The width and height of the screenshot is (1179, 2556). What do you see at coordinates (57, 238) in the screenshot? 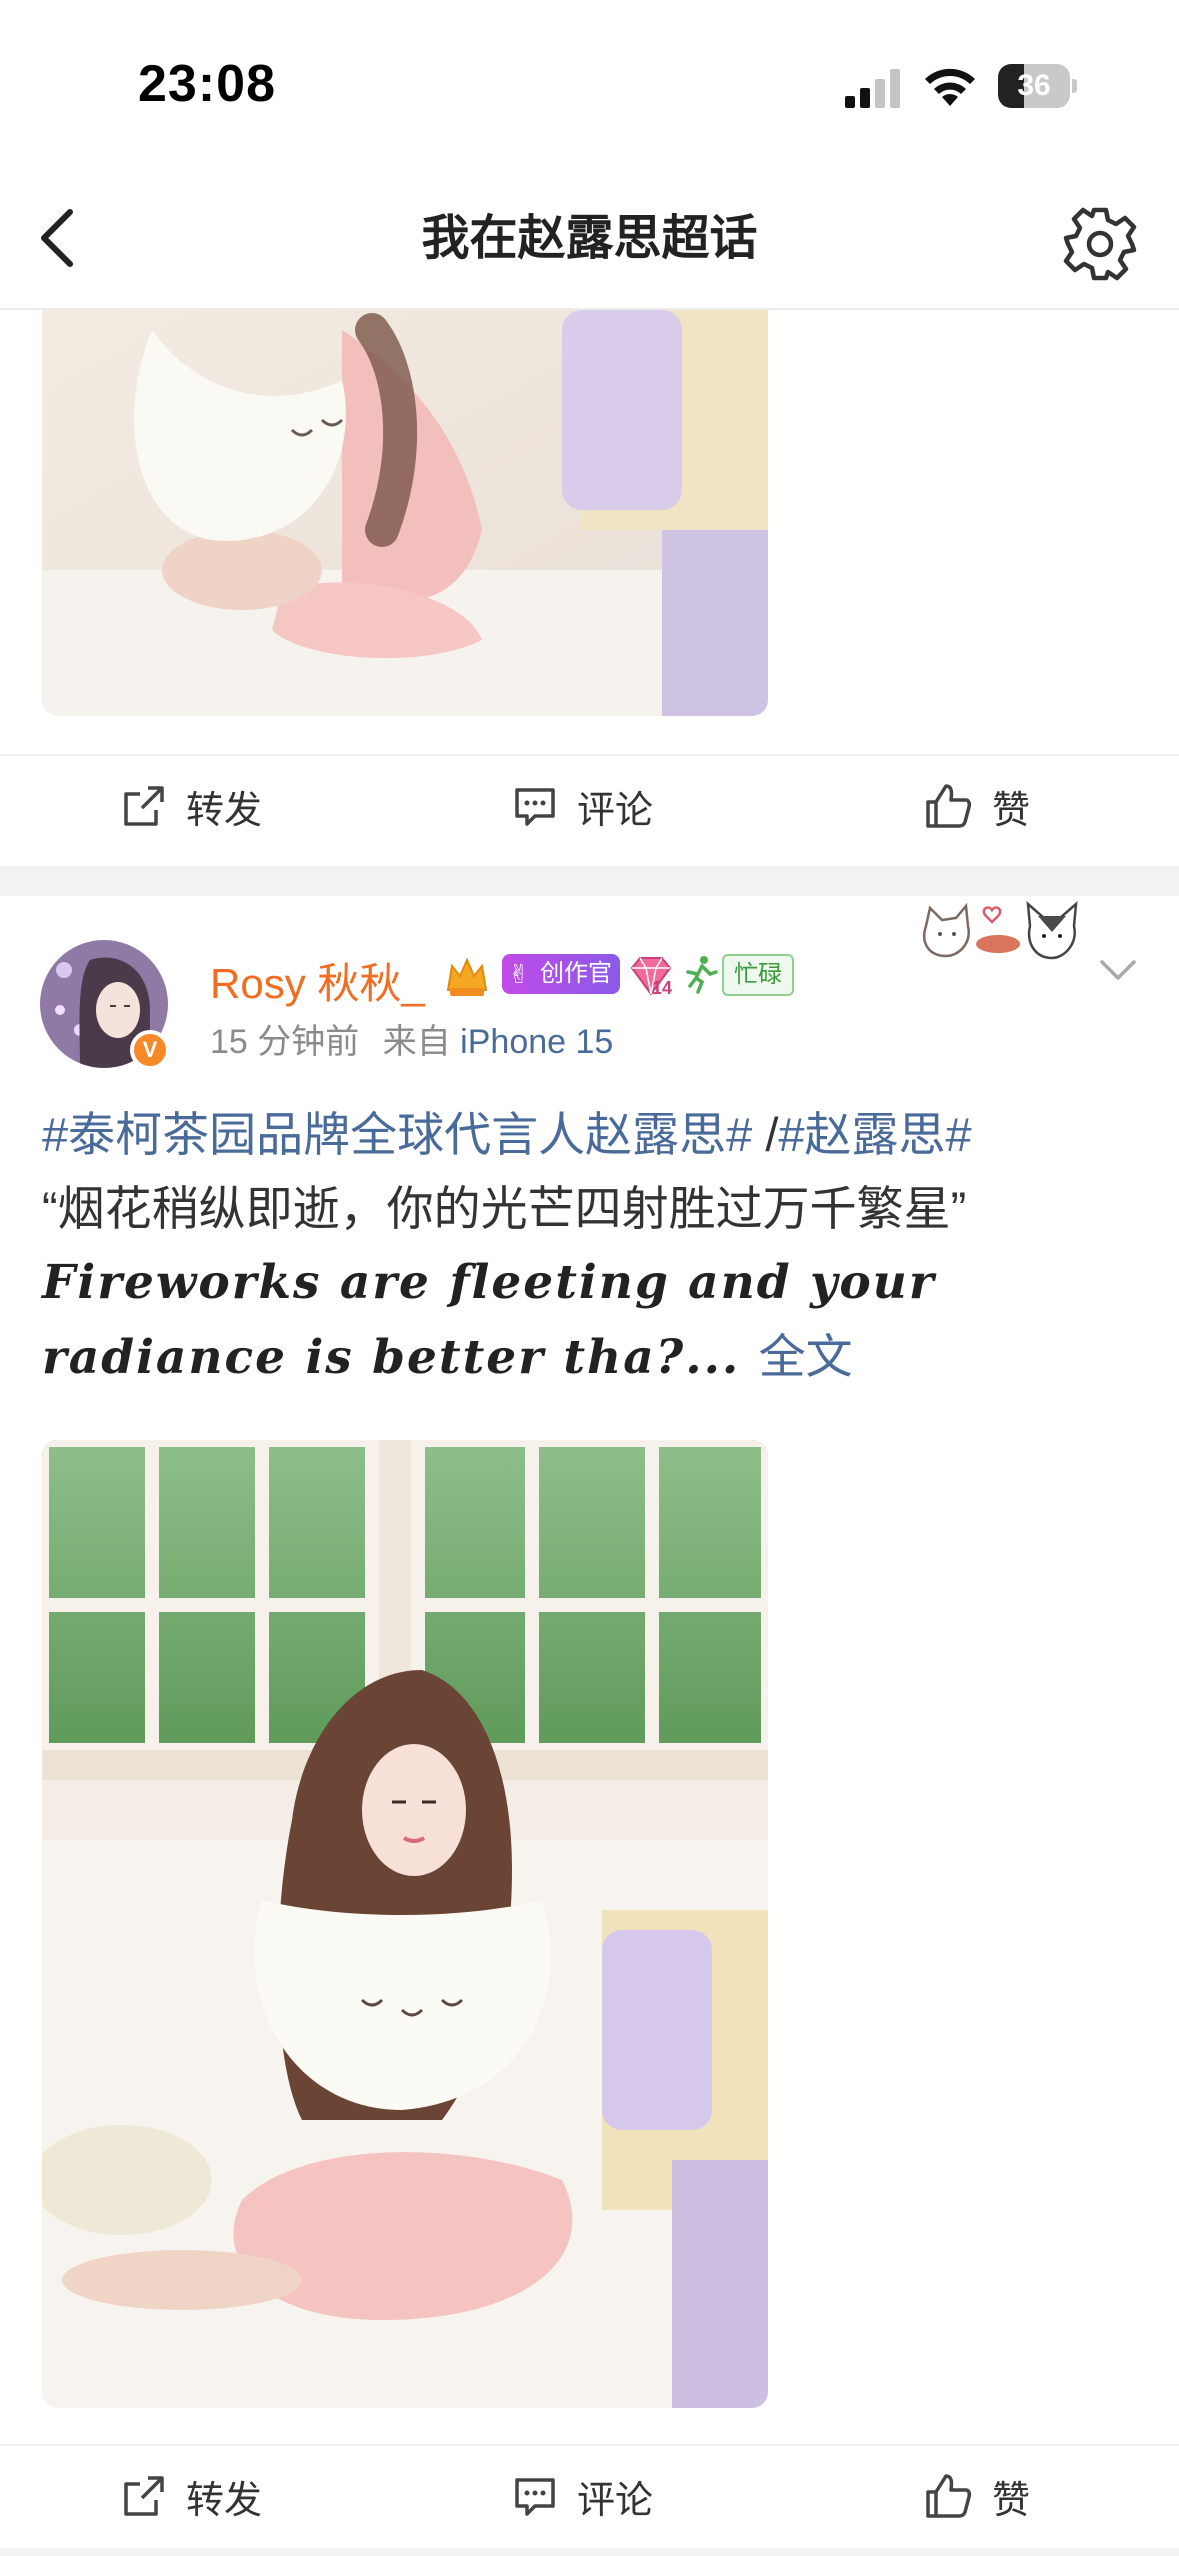
I see `chevron-left-icon` at bounding box center [57, 238].